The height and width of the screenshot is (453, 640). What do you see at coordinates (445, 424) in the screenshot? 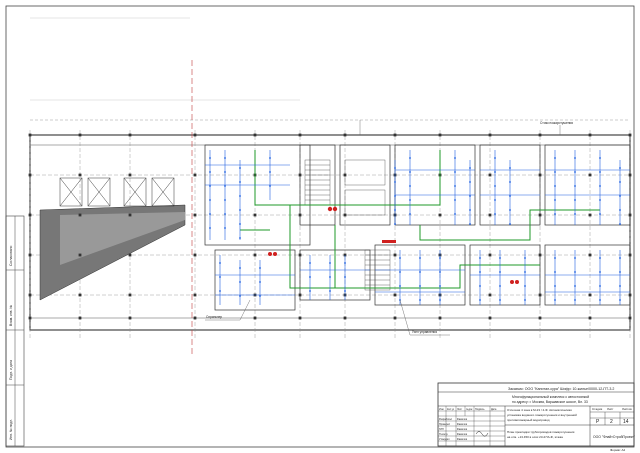
I see `role-label: Проверил` at bounding box center [445, 424].